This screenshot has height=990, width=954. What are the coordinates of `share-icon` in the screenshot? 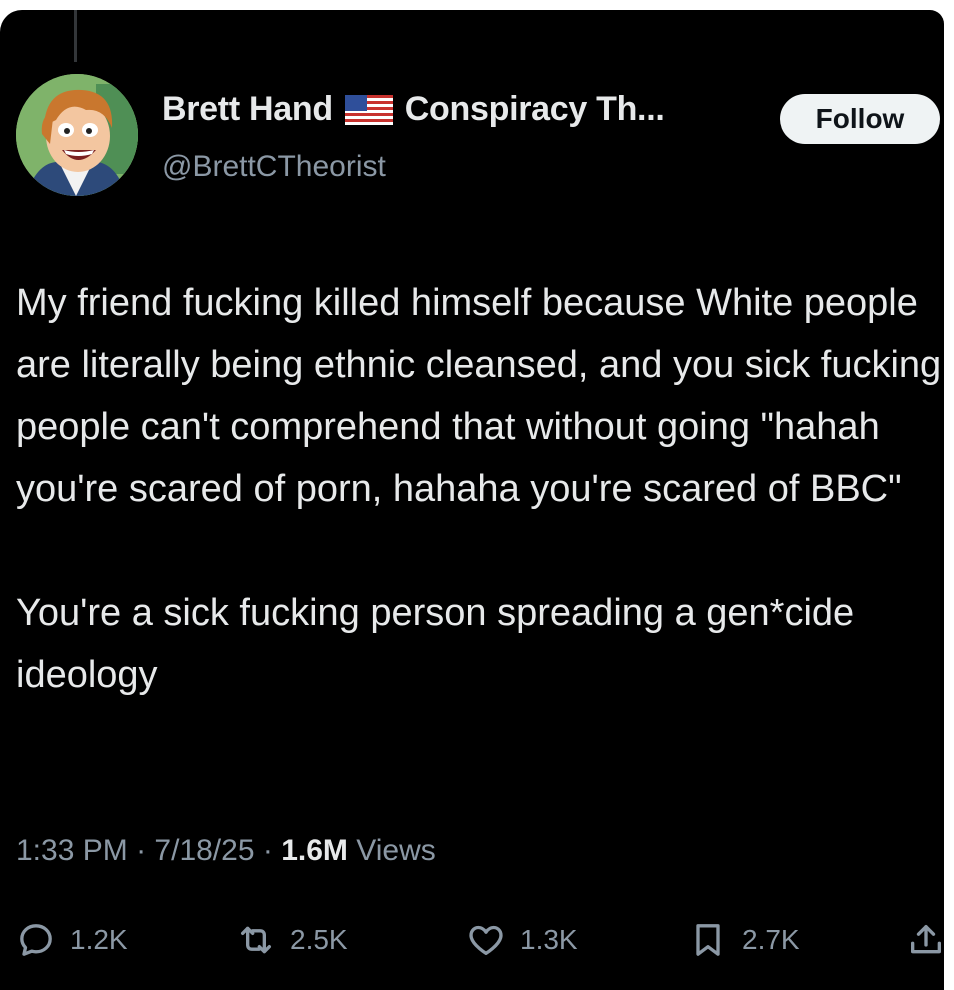 It's located at (926, 939).